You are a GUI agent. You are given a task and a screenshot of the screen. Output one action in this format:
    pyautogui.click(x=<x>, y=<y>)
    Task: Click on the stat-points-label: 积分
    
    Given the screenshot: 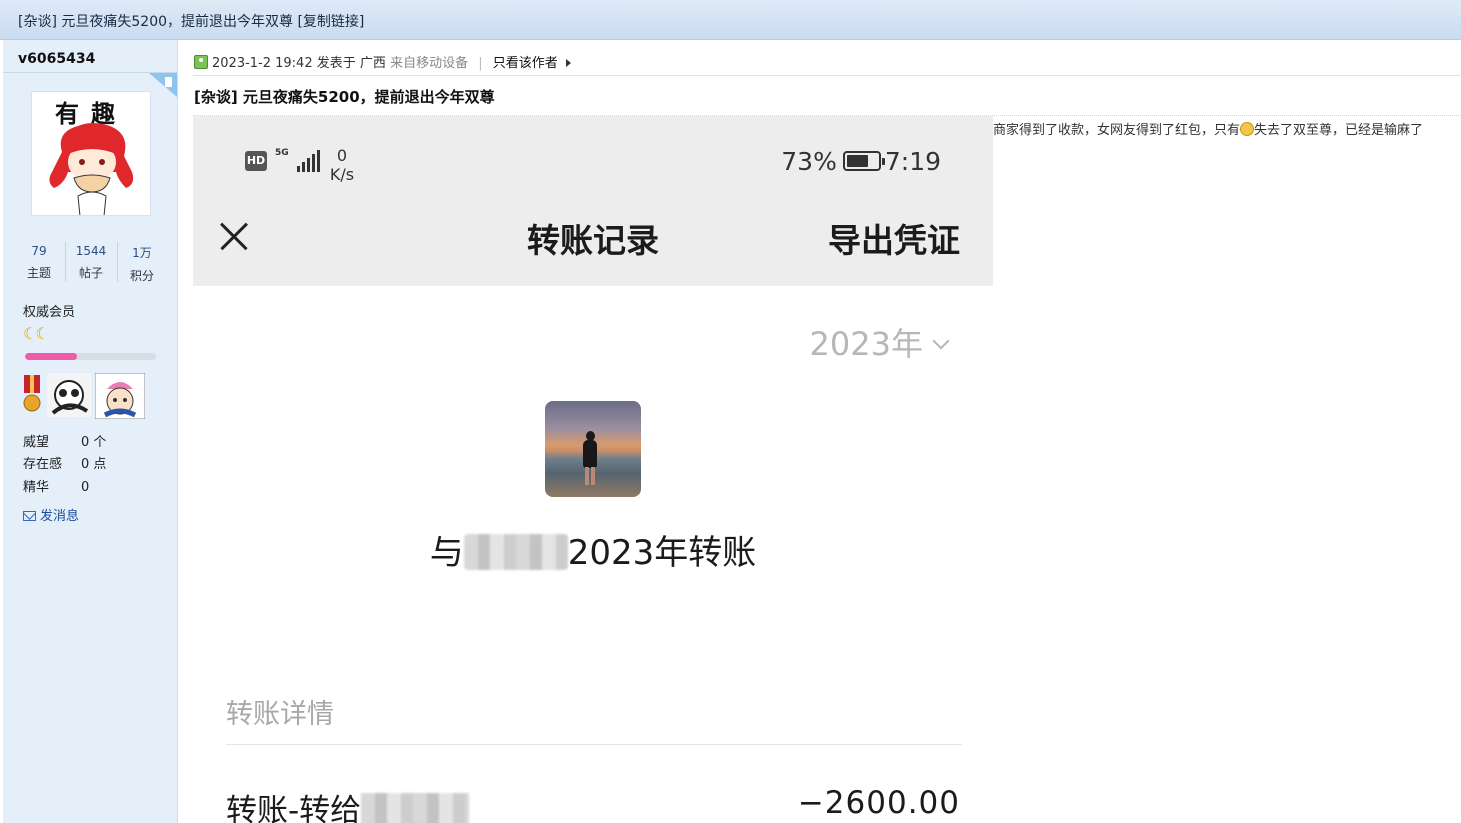 What is the action you would take?
    pyautogui.click(x=141, y=276)
    